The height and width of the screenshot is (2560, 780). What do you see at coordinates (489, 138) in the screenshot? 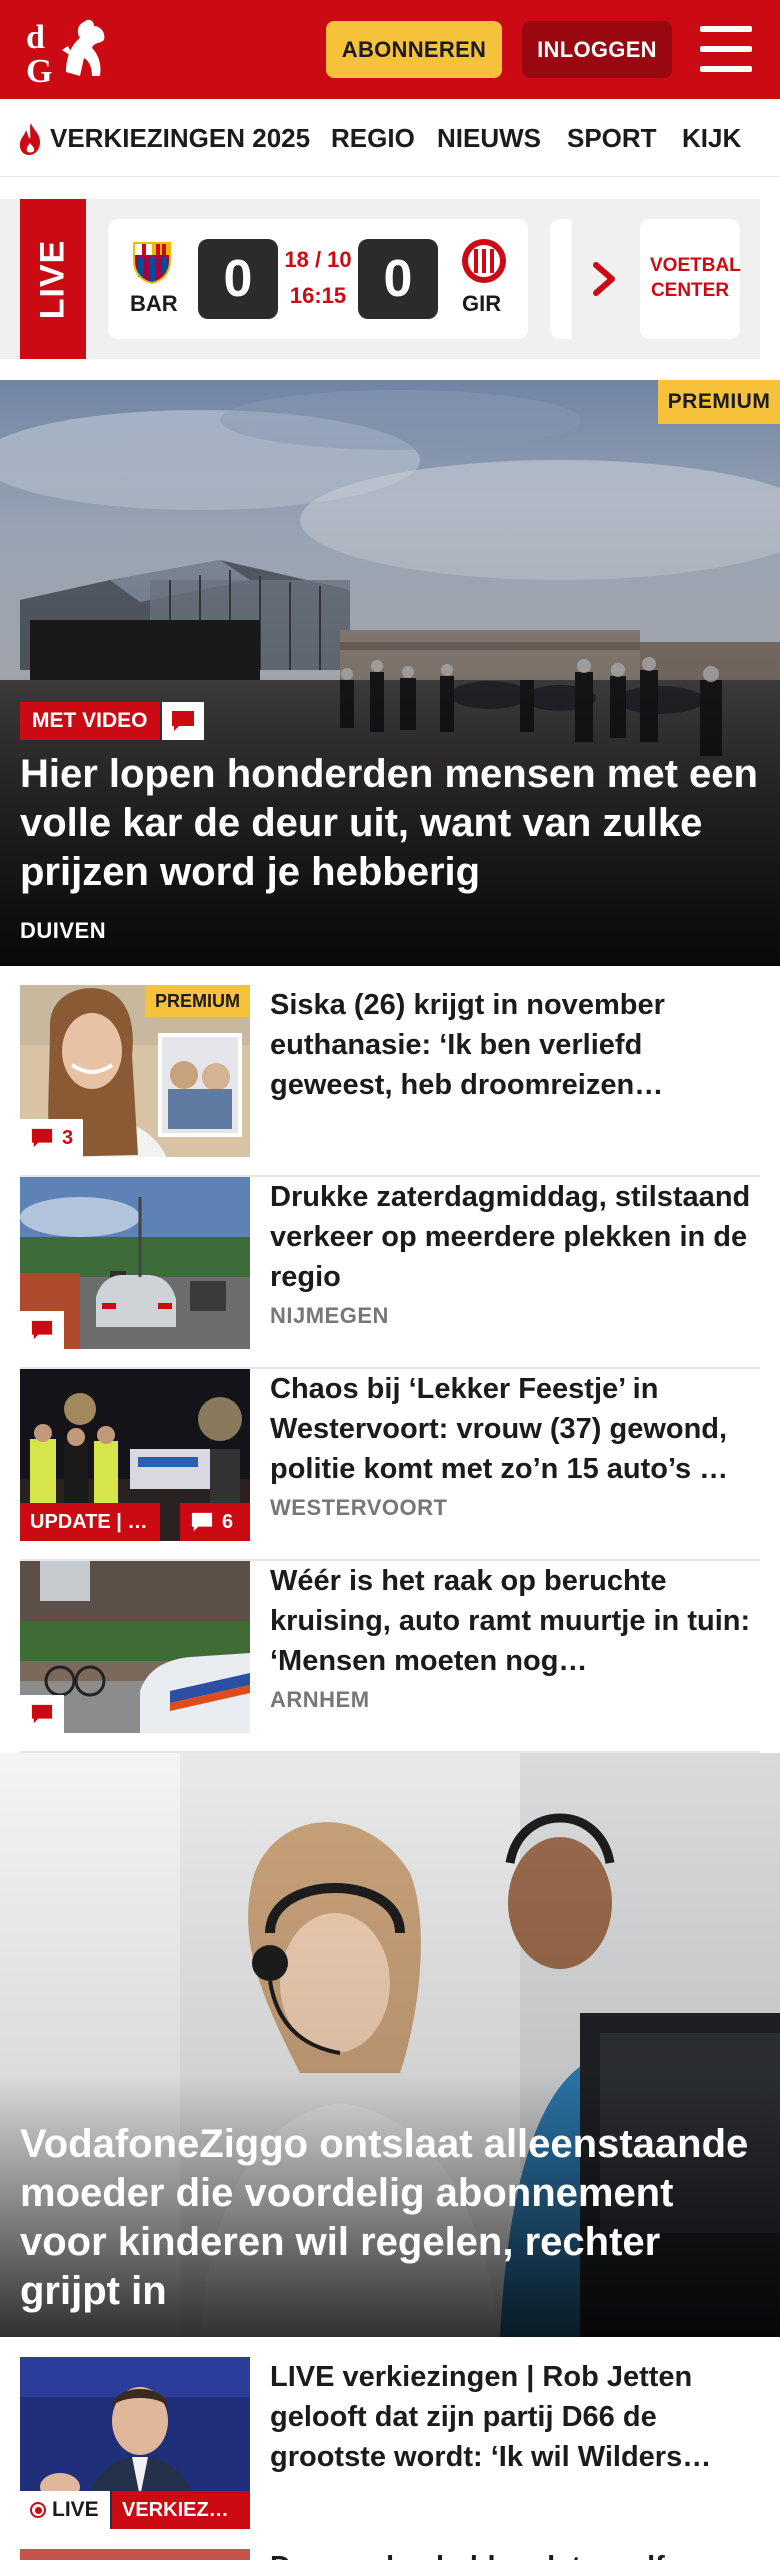
I see `nav-item-nieuws: NIEUWS` at bounding box center [489, 138].